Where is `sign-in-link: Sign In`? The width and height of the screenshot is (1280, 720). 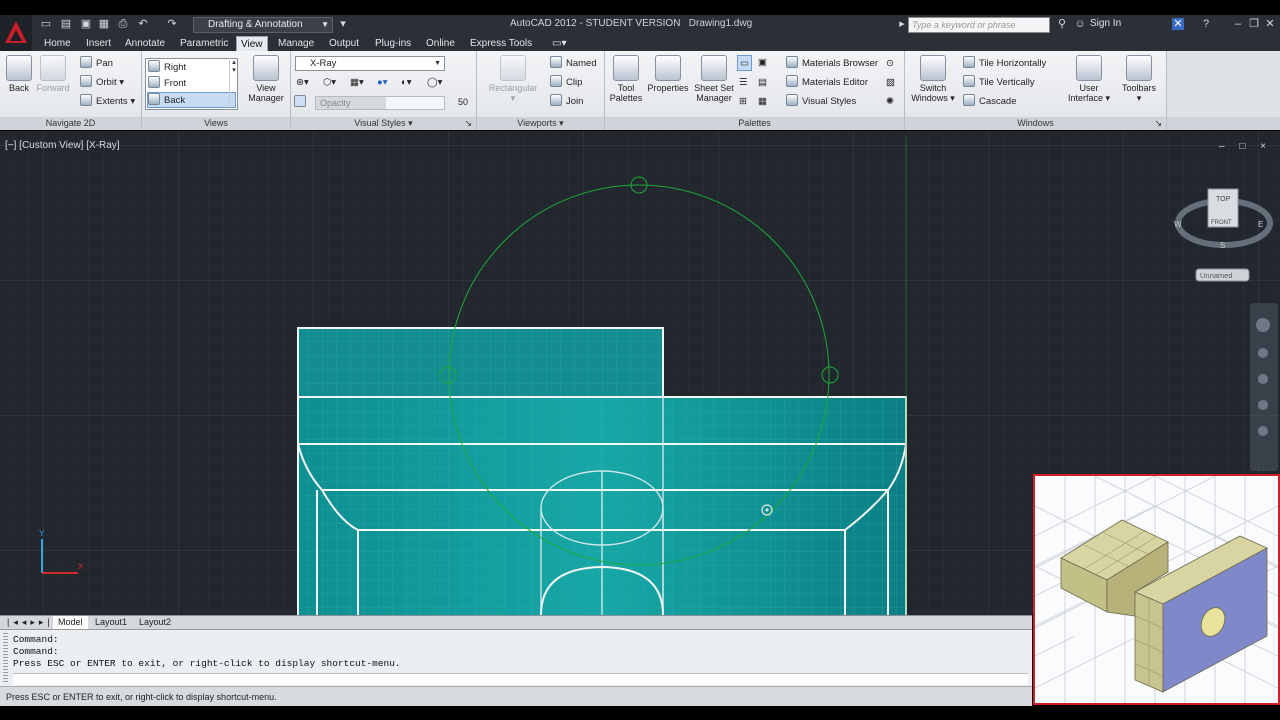
sign-in-link: Sign In is located at coordinates (1105, 23).